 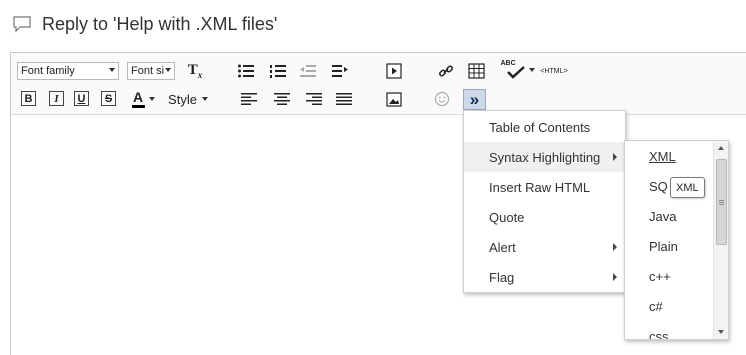 I want to click on menu-item-label: Insert Raw HTML, so click(x=540, y=187).